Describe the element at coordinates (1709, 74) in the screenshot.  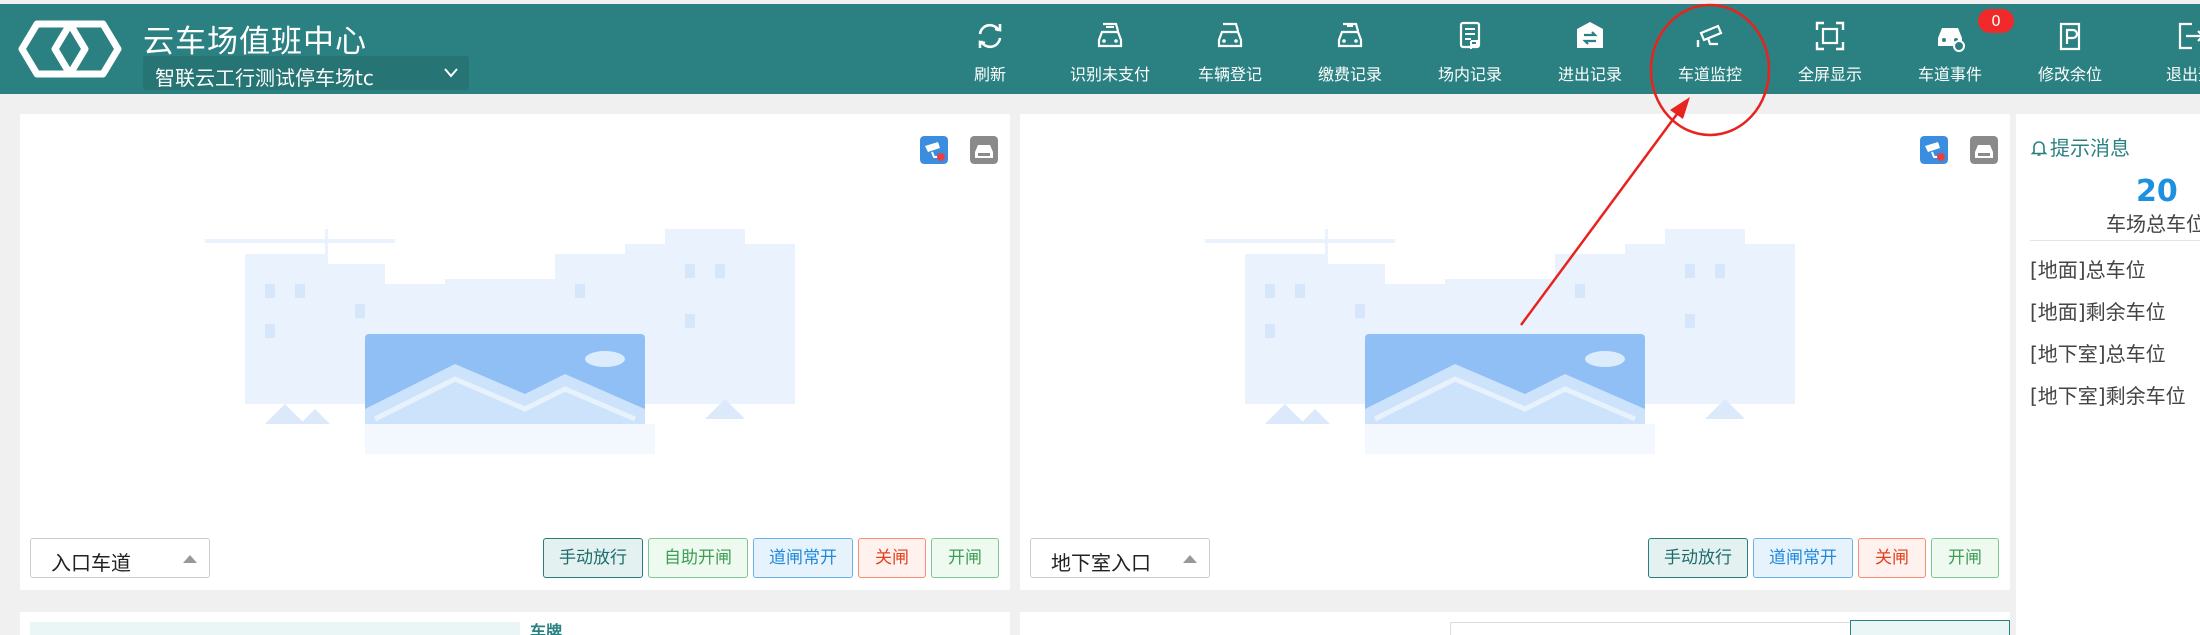
I see `lane-monitor-label: 车道监控` at that location.